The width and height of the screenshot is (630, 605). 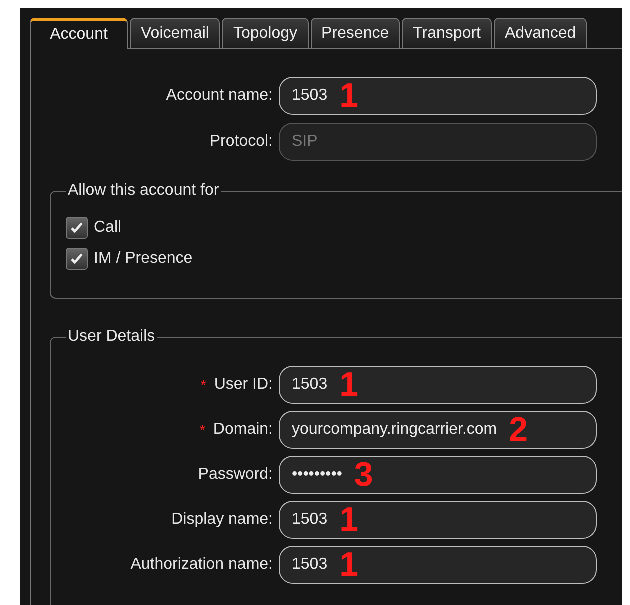 What do you see at coordinates (355, 33) in the screenshot?
I see `tab: Presence` at bounding box center [355, 33].